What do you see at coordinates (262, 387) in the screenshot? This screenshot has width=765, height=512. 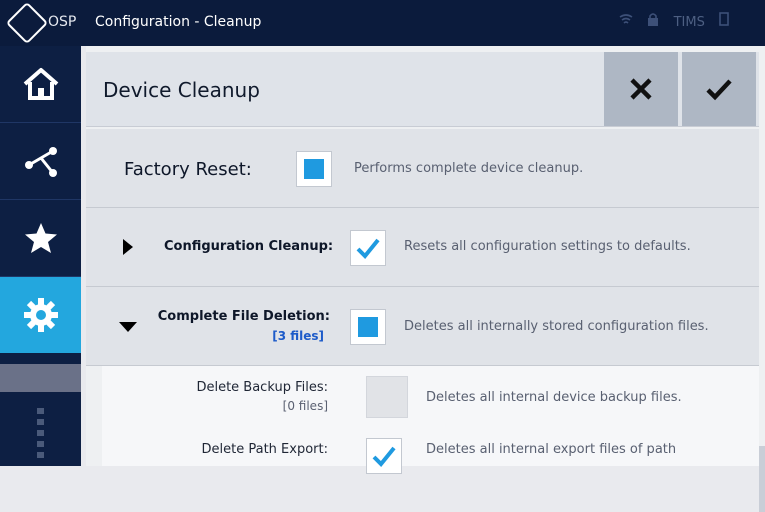 I see `delete-backup-files-label: Delete Backup Files:` at bounding box center [262, 387].